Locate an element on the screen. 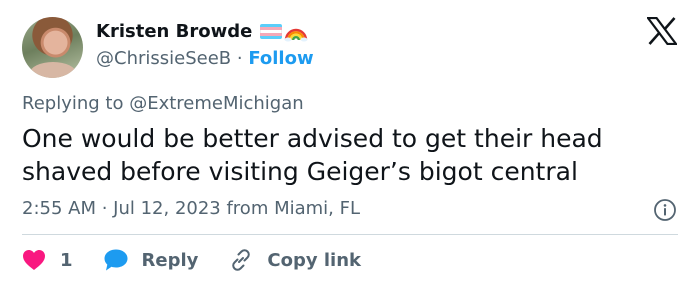 Image resolution: width=700 pixels, height=287 pixels. user-name-row: Kristen Browde is located at coordinates (202, 31).